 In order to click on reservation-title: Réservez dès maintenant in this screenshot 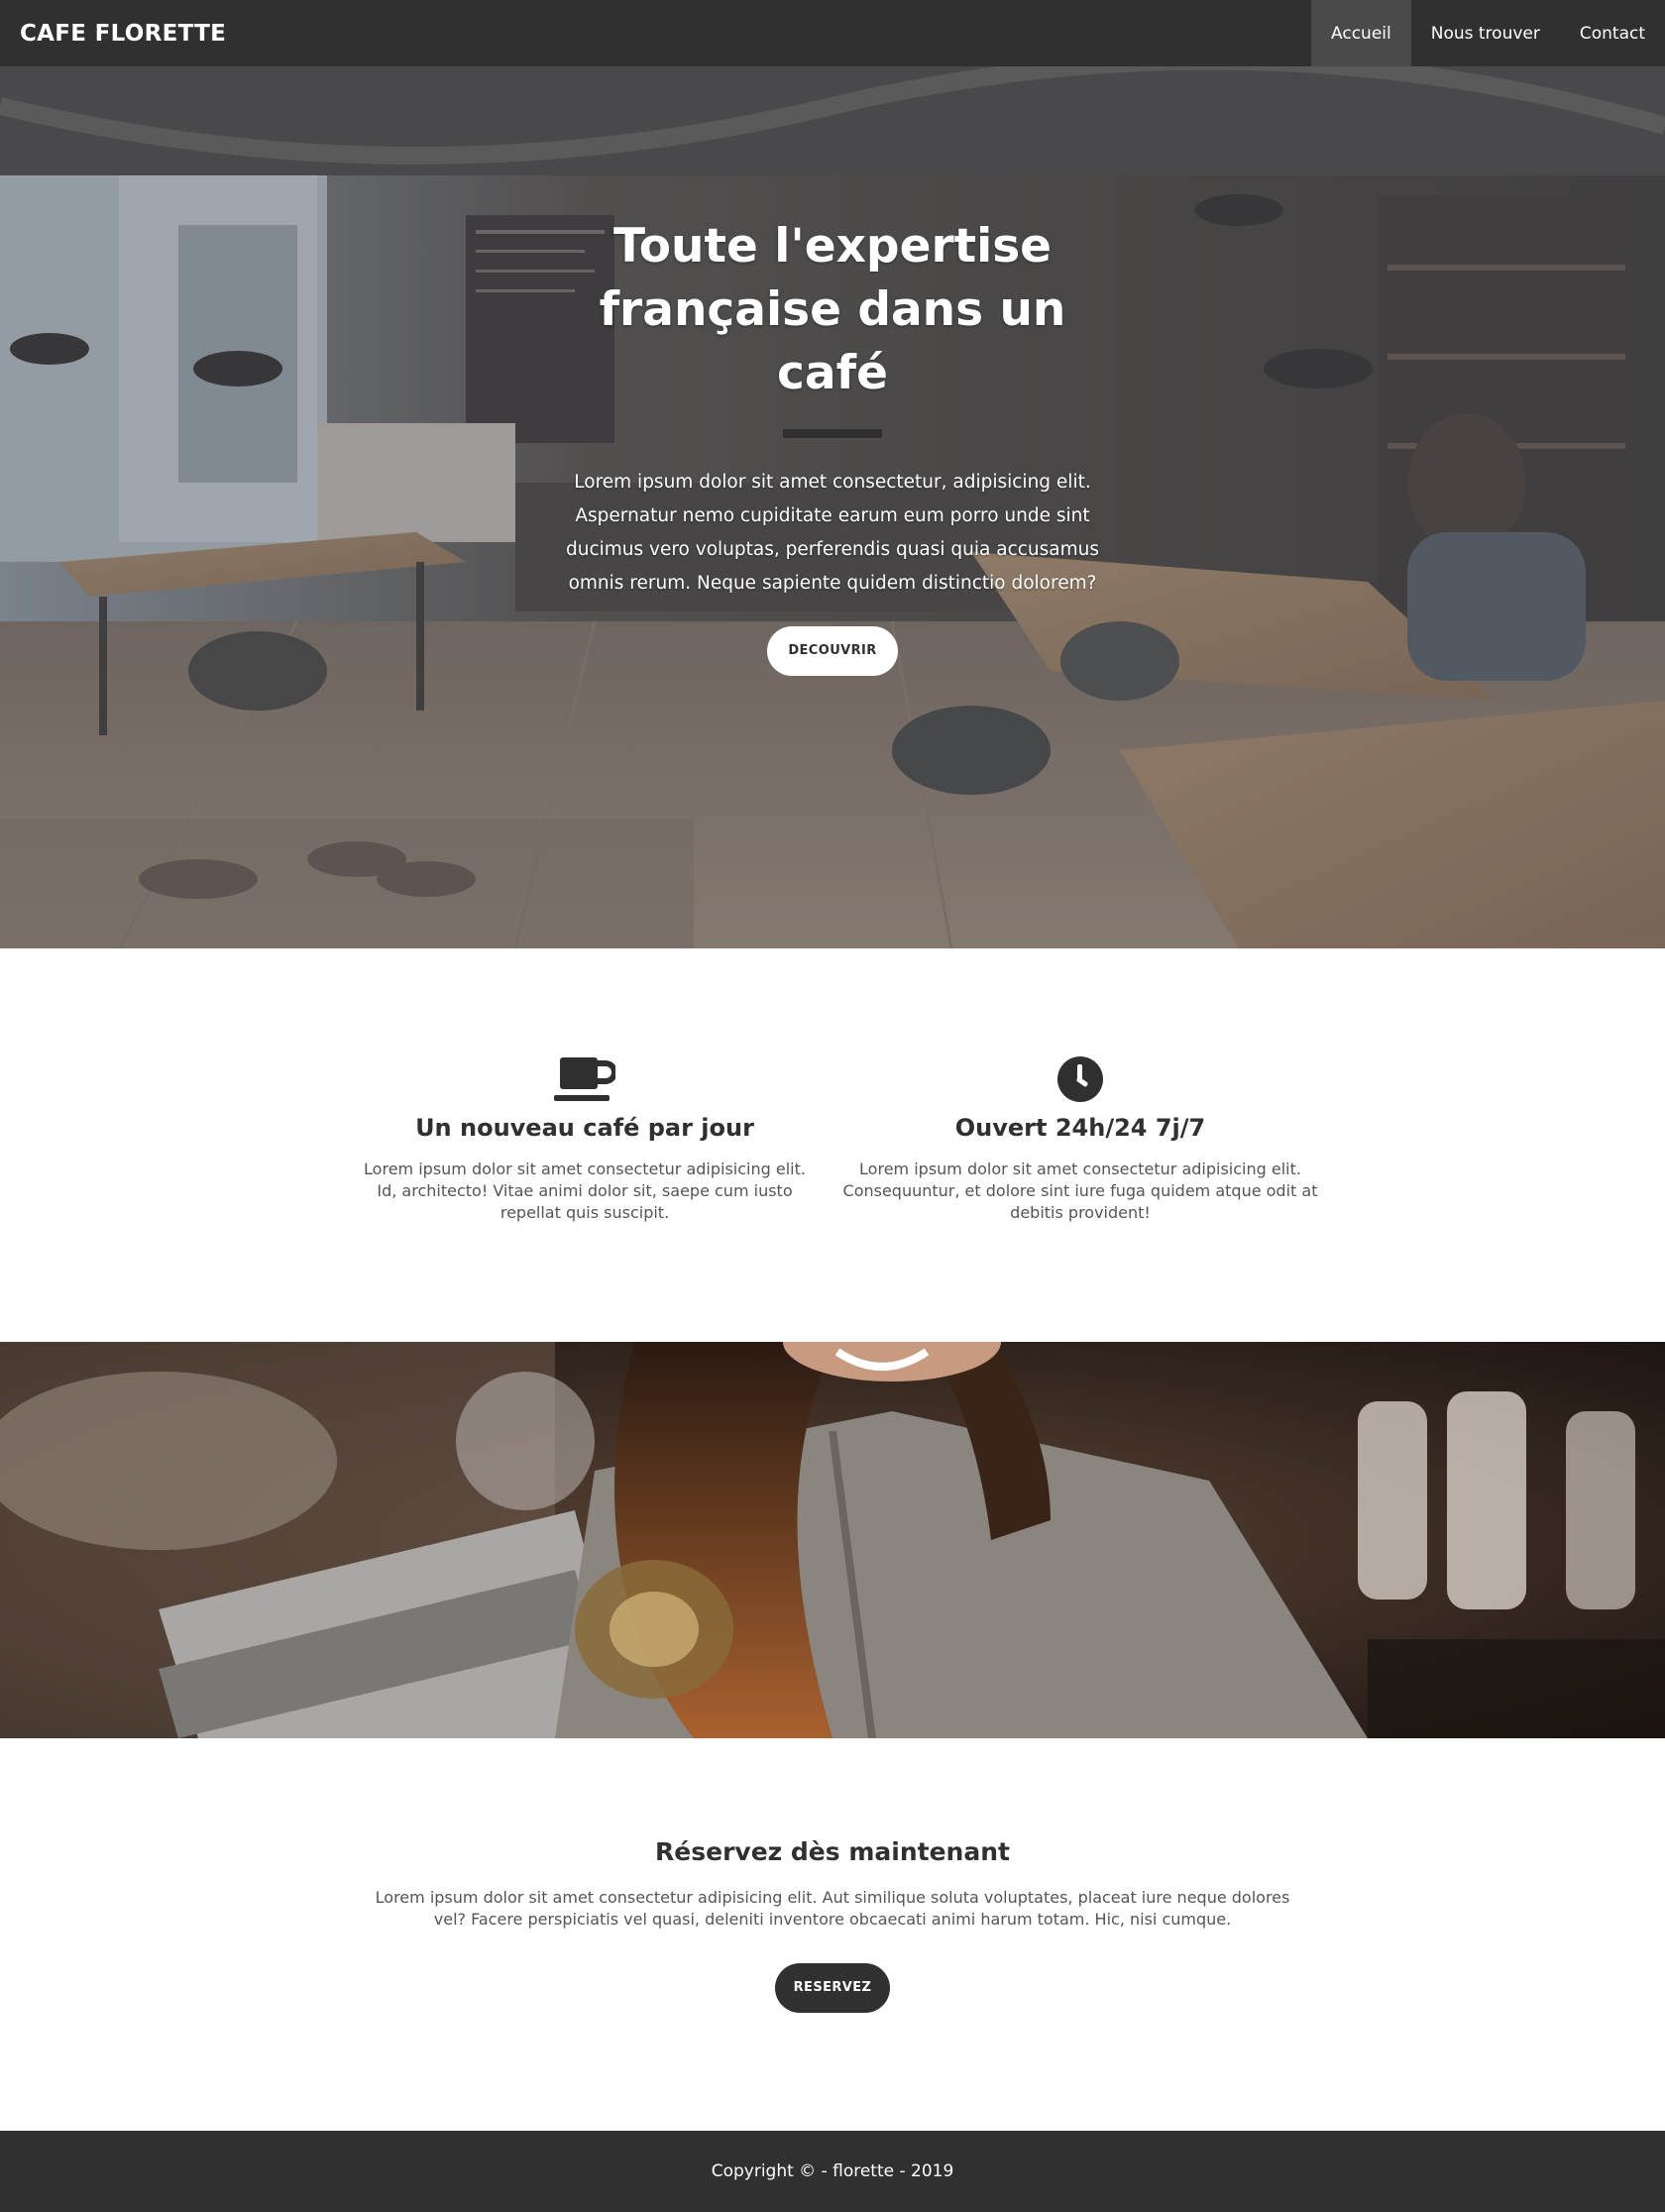, I will do `click(832, 1851)`.